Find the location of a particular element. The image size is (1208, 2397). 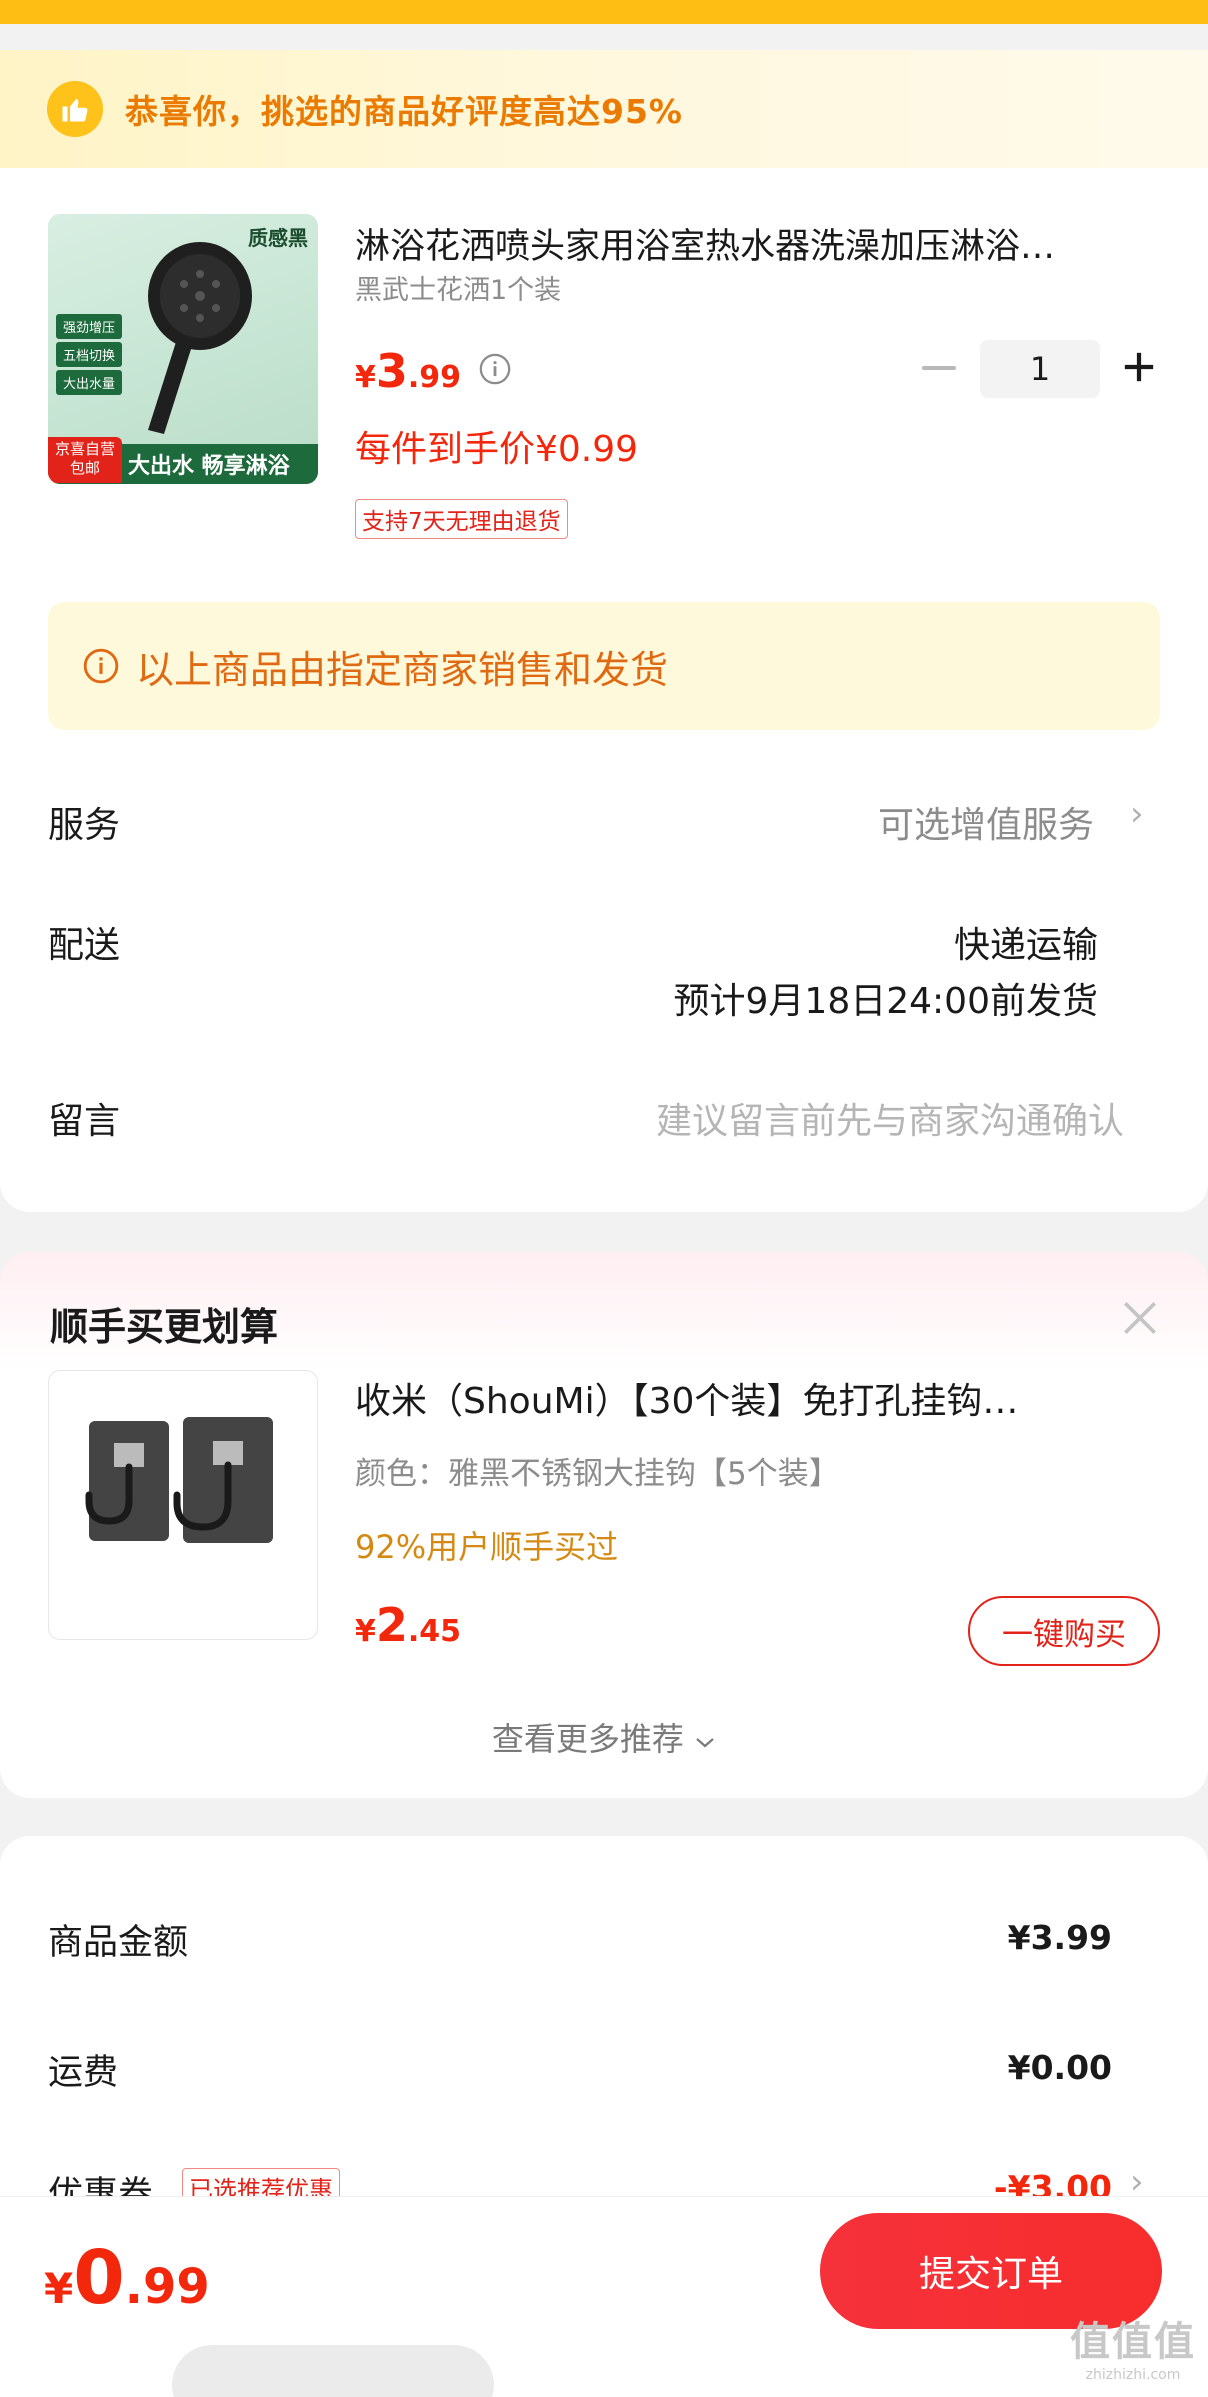

seller-notice-text: 以上商品由指定商家销售和发货 is located at coordinates (402, 669).